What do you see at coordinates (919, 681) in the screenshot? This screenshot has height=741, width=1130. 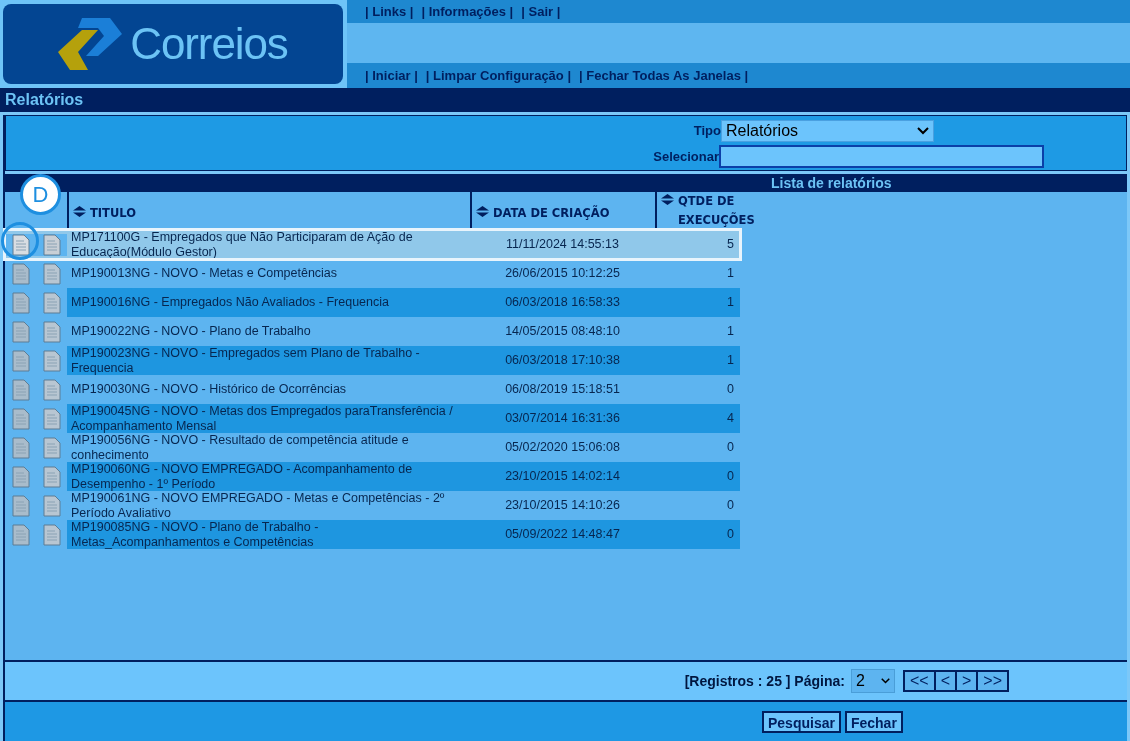 I see `page-nav-button: <<` at bounding box center [919, 681].